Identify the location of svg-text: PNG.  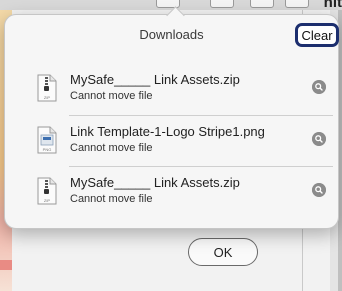
(47, 149).